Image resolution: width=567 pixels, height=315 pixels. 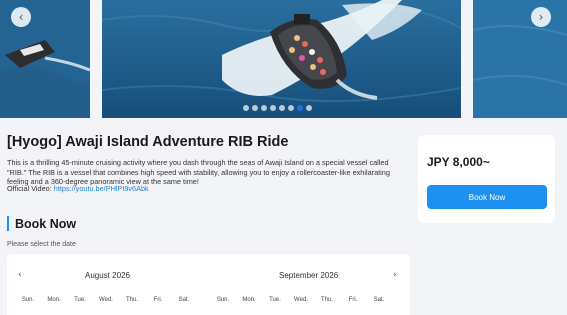 What do you see at coordinates (8, 223) in the screenshot?
I see `section-accent-bar` at bounding box center [8, 223].